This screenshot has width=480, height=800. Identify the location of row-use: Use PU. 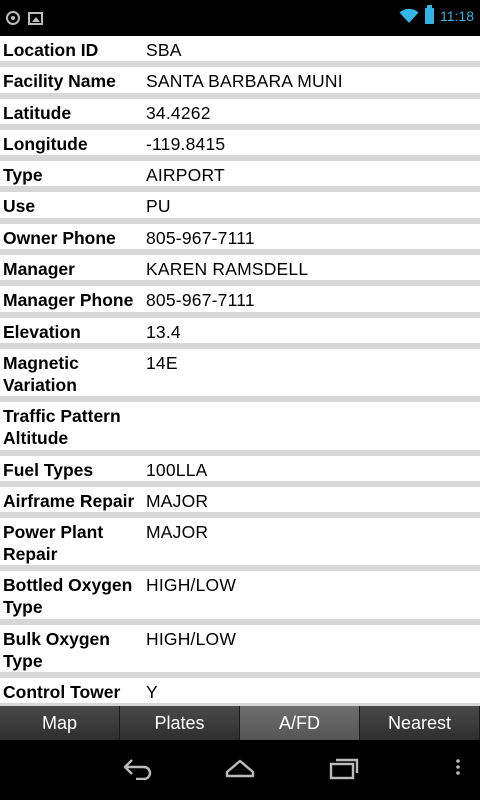
(240, 208).